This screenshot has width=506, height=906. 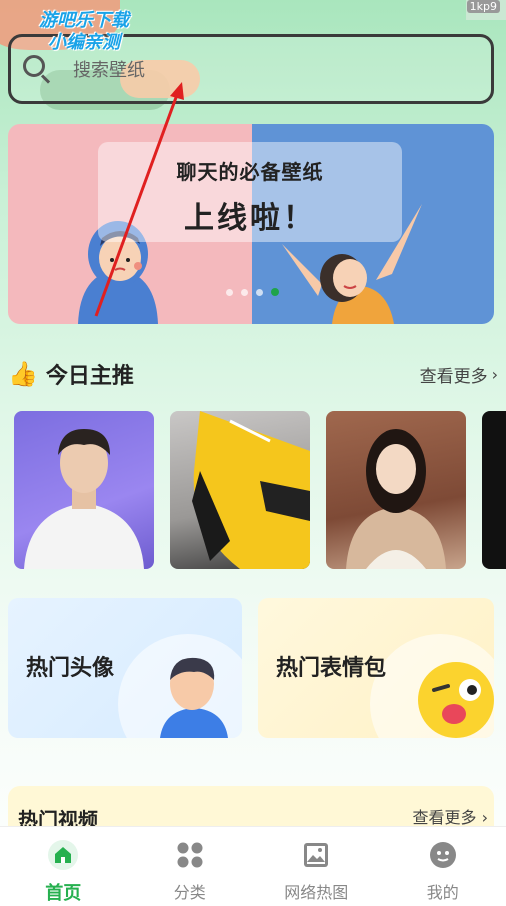 What do you see at coordinates (250, 218) in the screenshot?
I see `banner-title: 上线啦！` at bounding box center [250, 218].